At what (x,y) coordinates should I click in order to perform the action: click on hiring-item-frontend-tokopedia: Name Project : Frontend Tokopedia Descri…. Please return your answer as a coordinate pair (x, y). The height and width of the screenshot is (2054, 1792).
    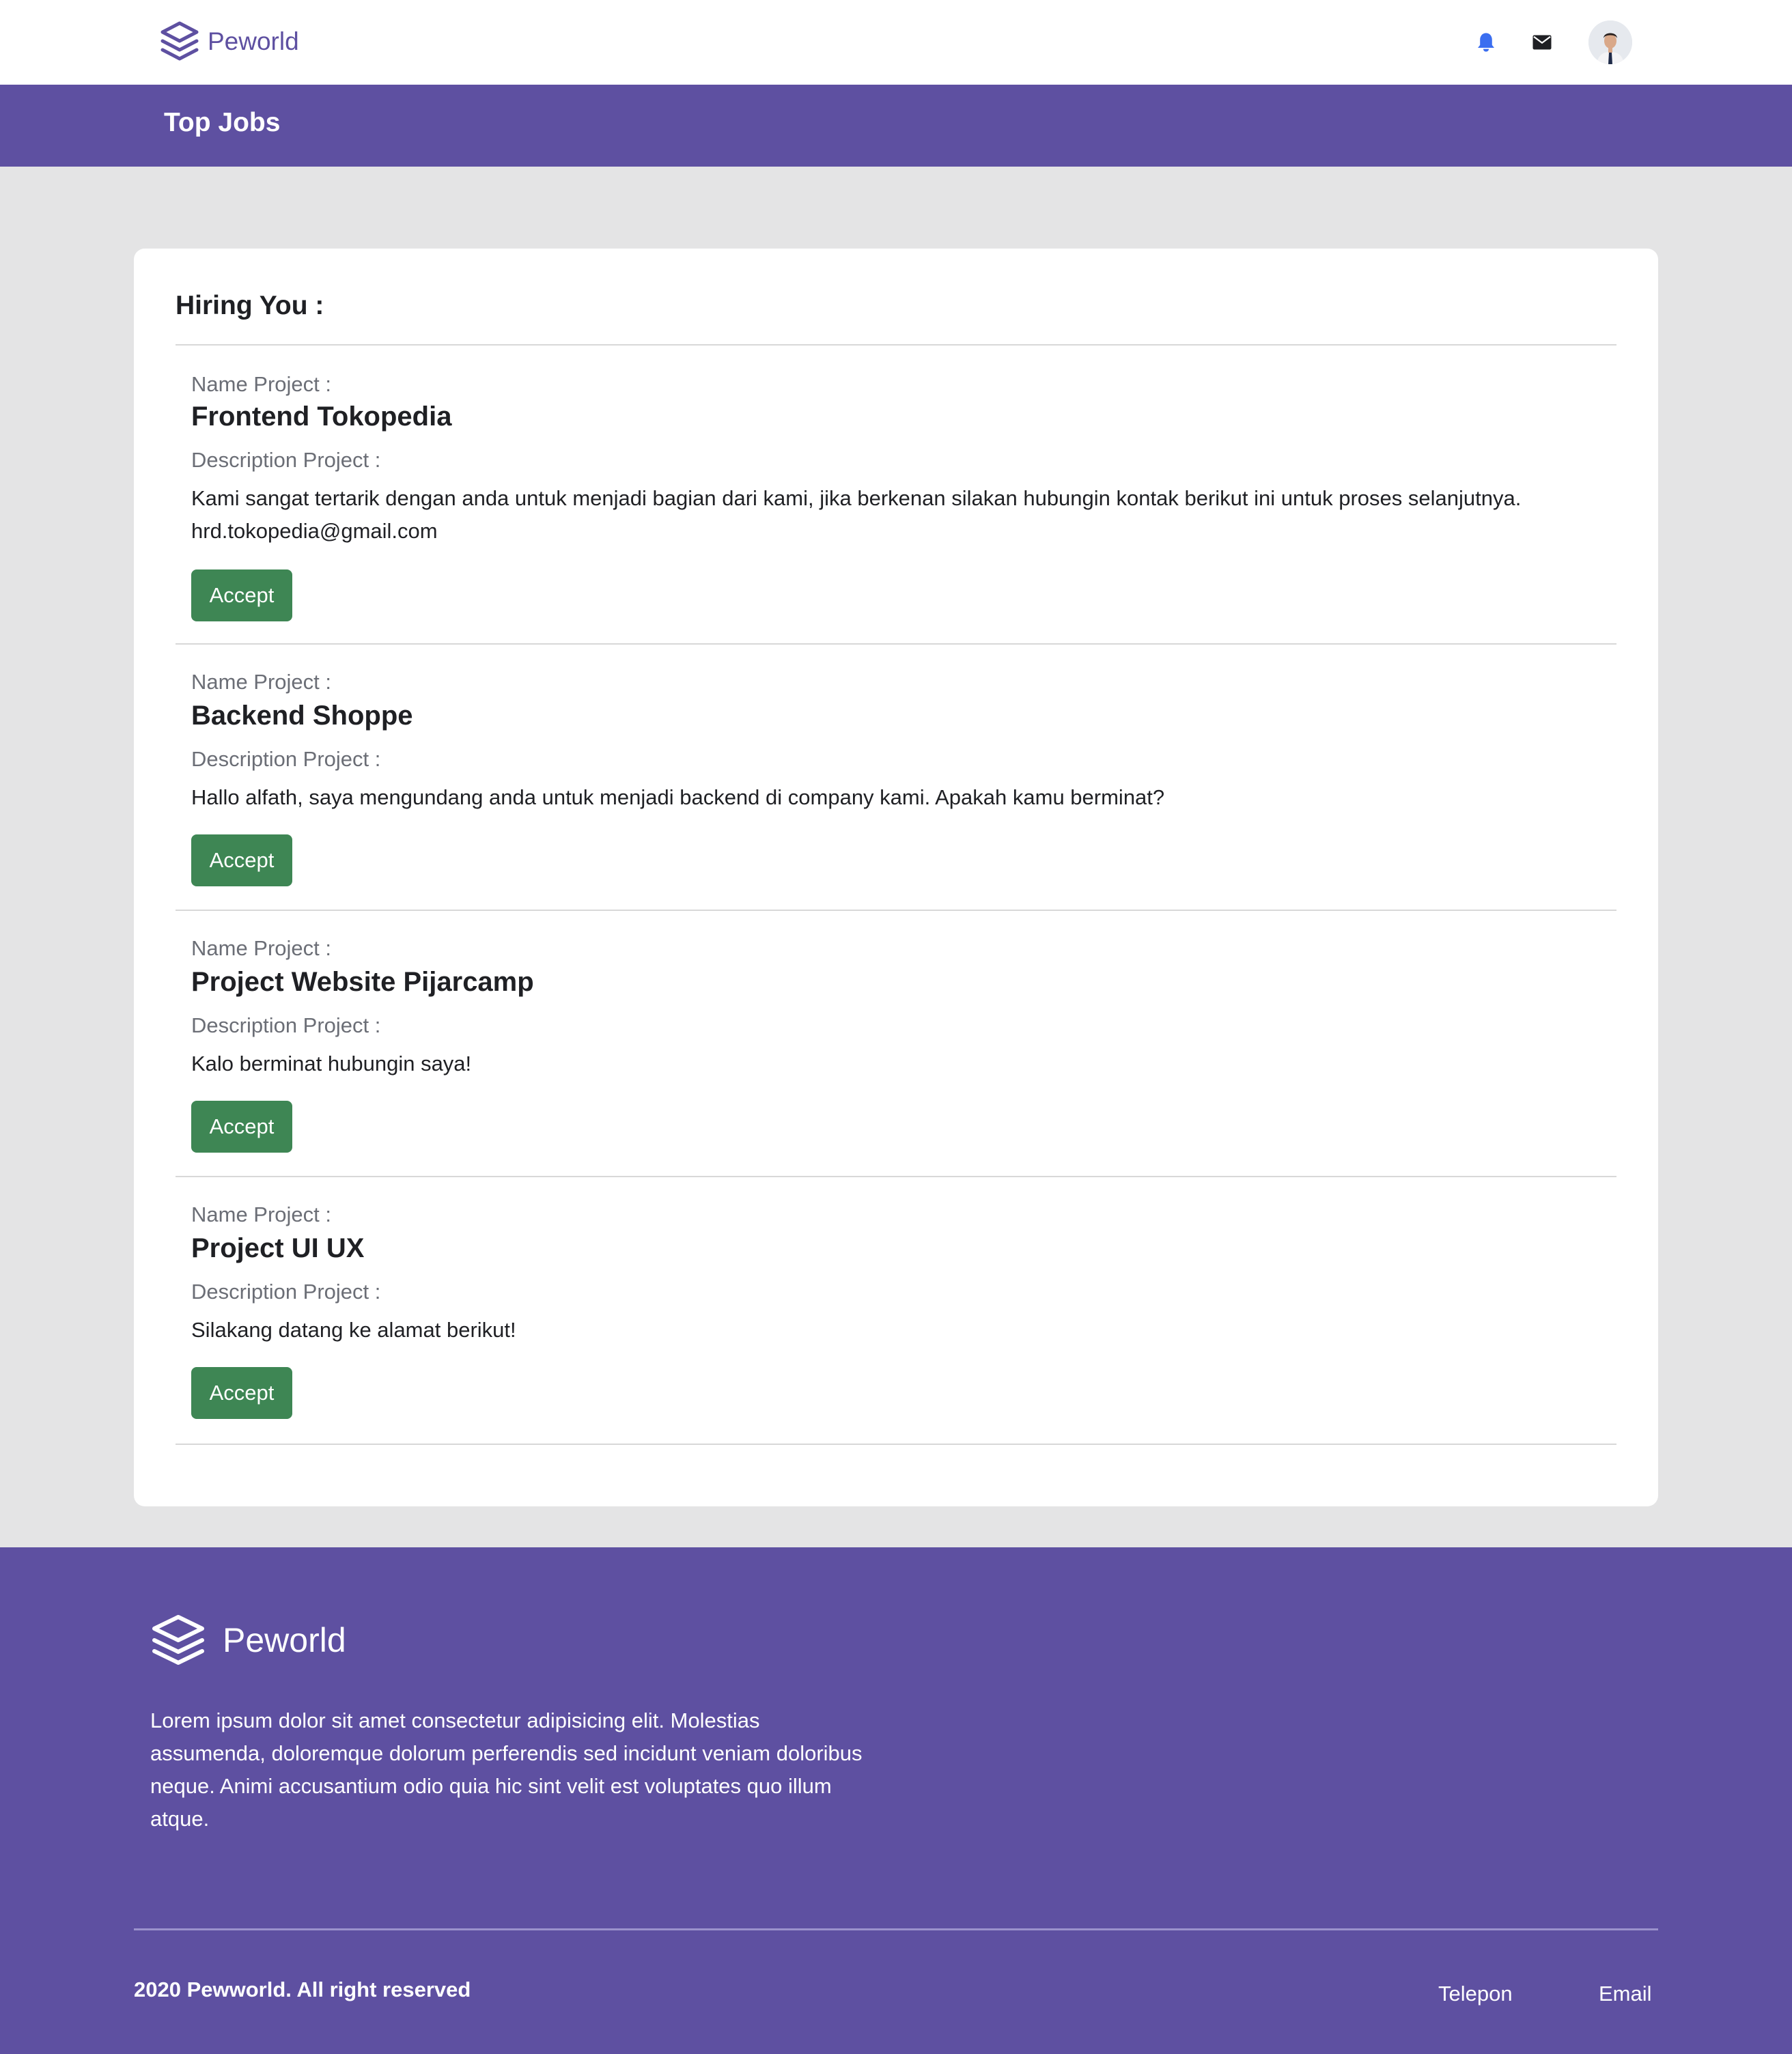
    Looking at the image, I should click on (896, 495).